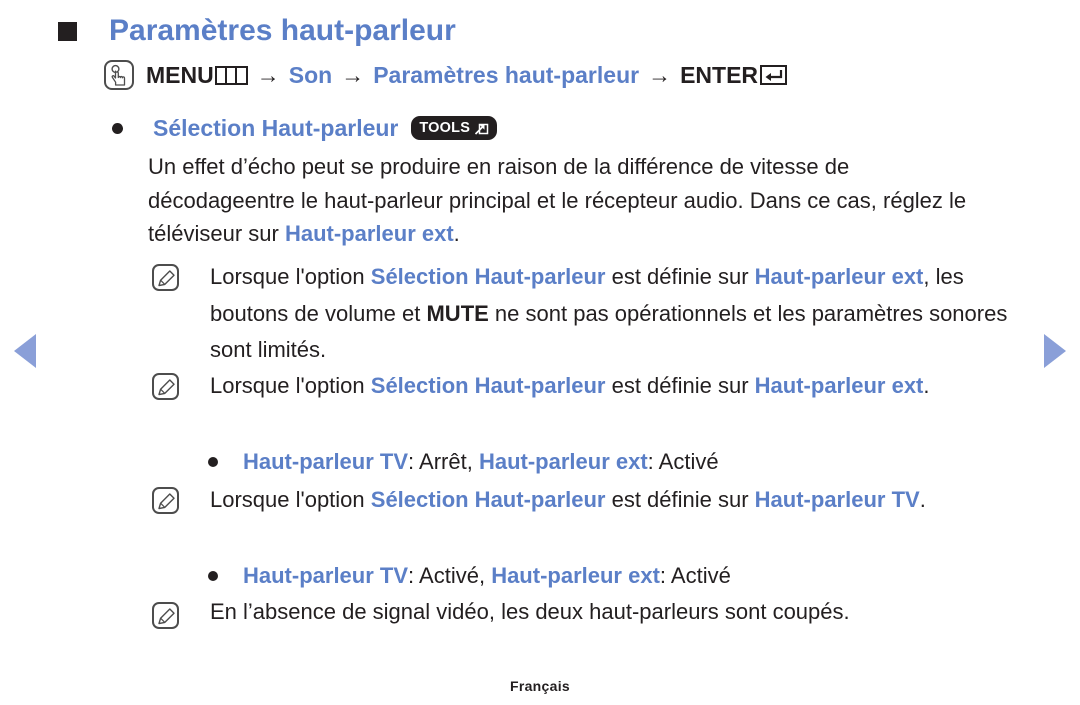 Image resolution: width=1080 pixels, height=705 pixels. Describe the element at coordinates (276, 128) in the screenshot. I see `section-heading-text: Sélection Haut-parleur` at that location.